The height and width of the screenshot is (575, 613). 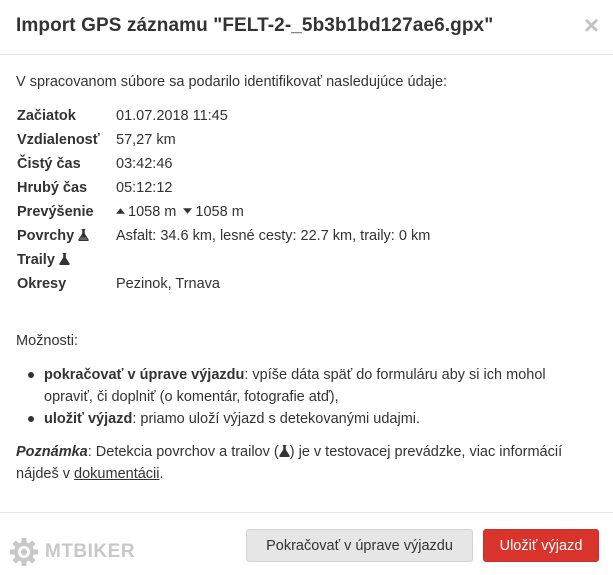 I want to click on note-title: Poznámka, so click(x=52, y=452).